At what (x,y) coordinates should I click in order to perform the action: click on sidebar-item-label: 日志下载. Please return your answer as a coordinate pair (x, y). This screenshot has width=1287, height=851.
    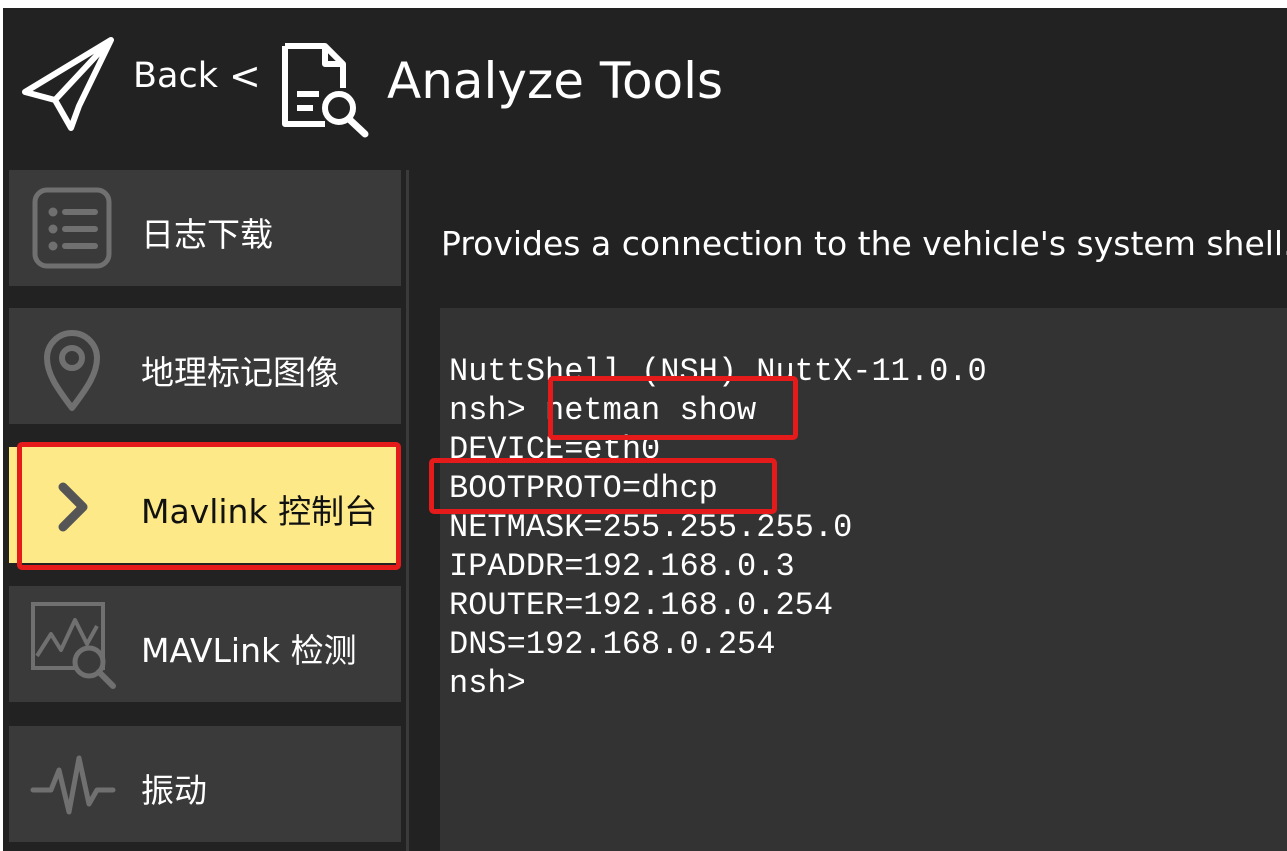
    Looking at the image, I should click on (207, 234).